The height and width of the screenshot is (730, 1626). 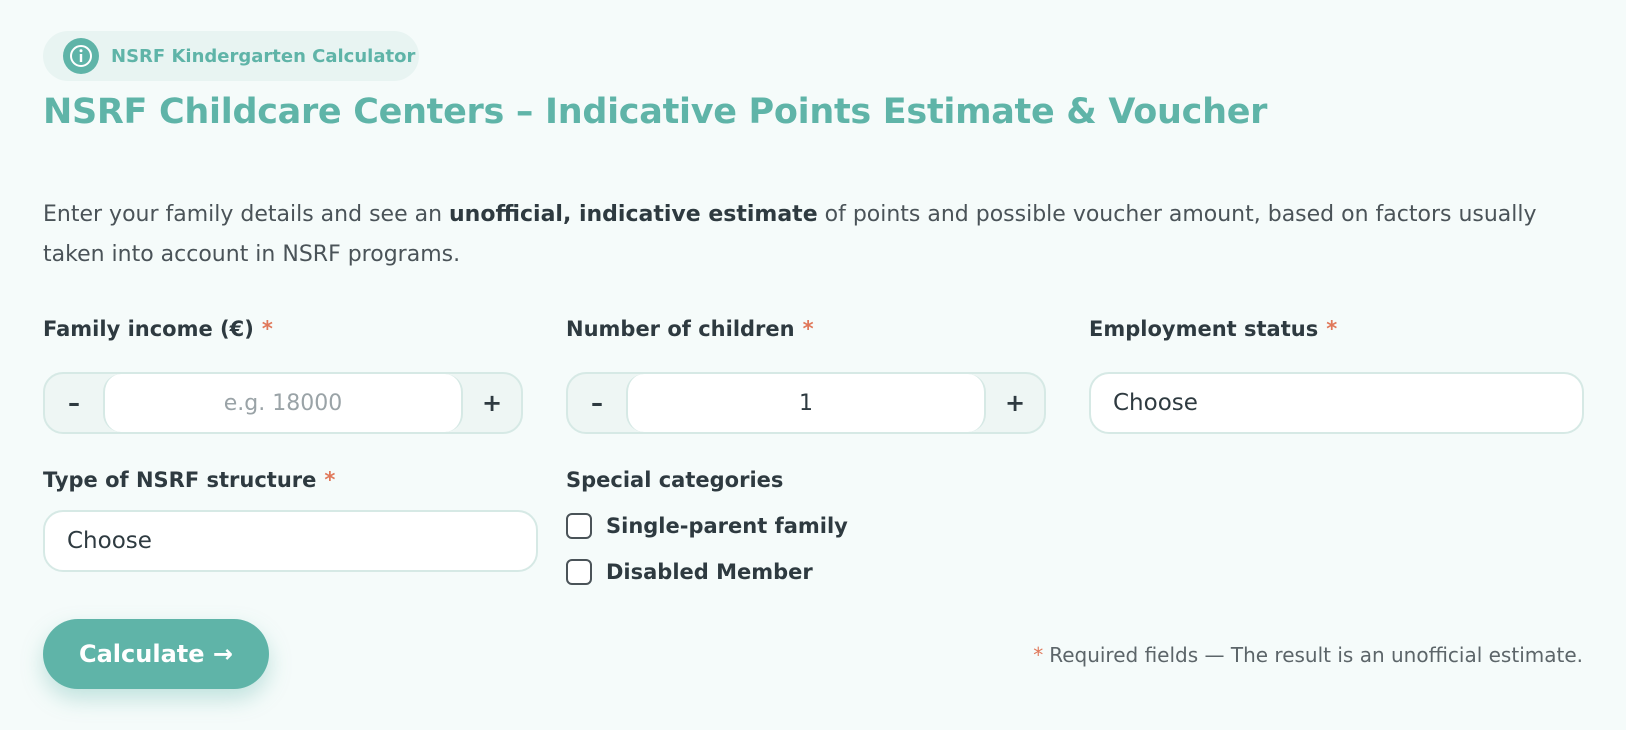 I want to click on single-parent-checkbox-row: Single-parent family, so click(x=707, y=526).